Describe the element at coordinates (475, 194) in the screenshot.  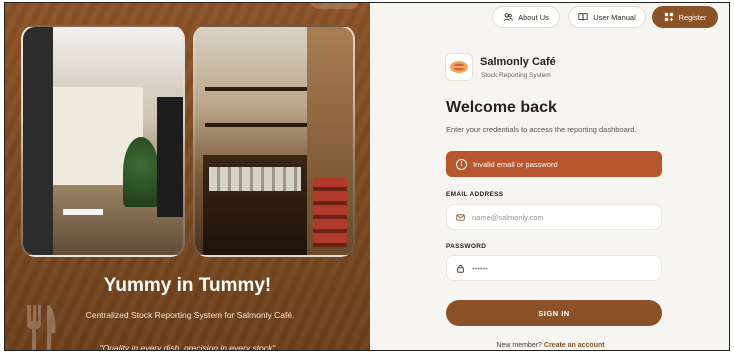
I see `email-label: EMAIL ADDRESS` at that location.